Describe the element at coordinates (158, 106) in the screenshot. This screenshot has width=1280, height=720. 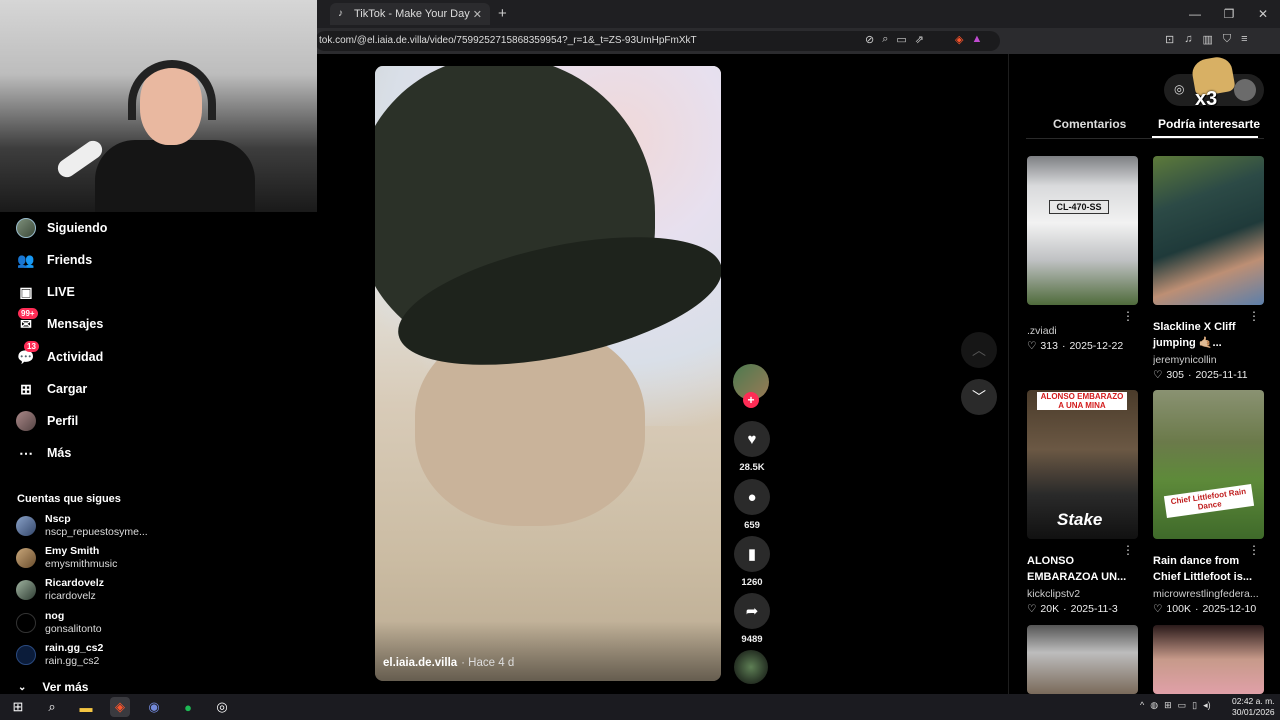
I see `webcam-overlay` at that location.